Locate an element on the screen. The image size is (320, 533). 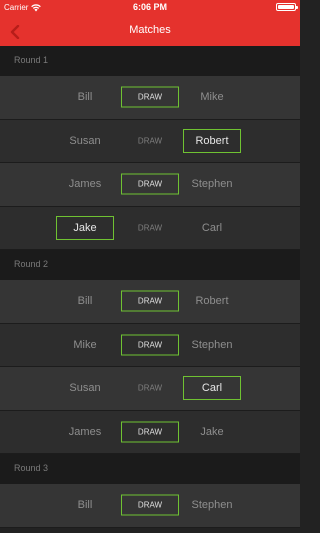
round-header: Round 1 is located at coordinates (150, 61).